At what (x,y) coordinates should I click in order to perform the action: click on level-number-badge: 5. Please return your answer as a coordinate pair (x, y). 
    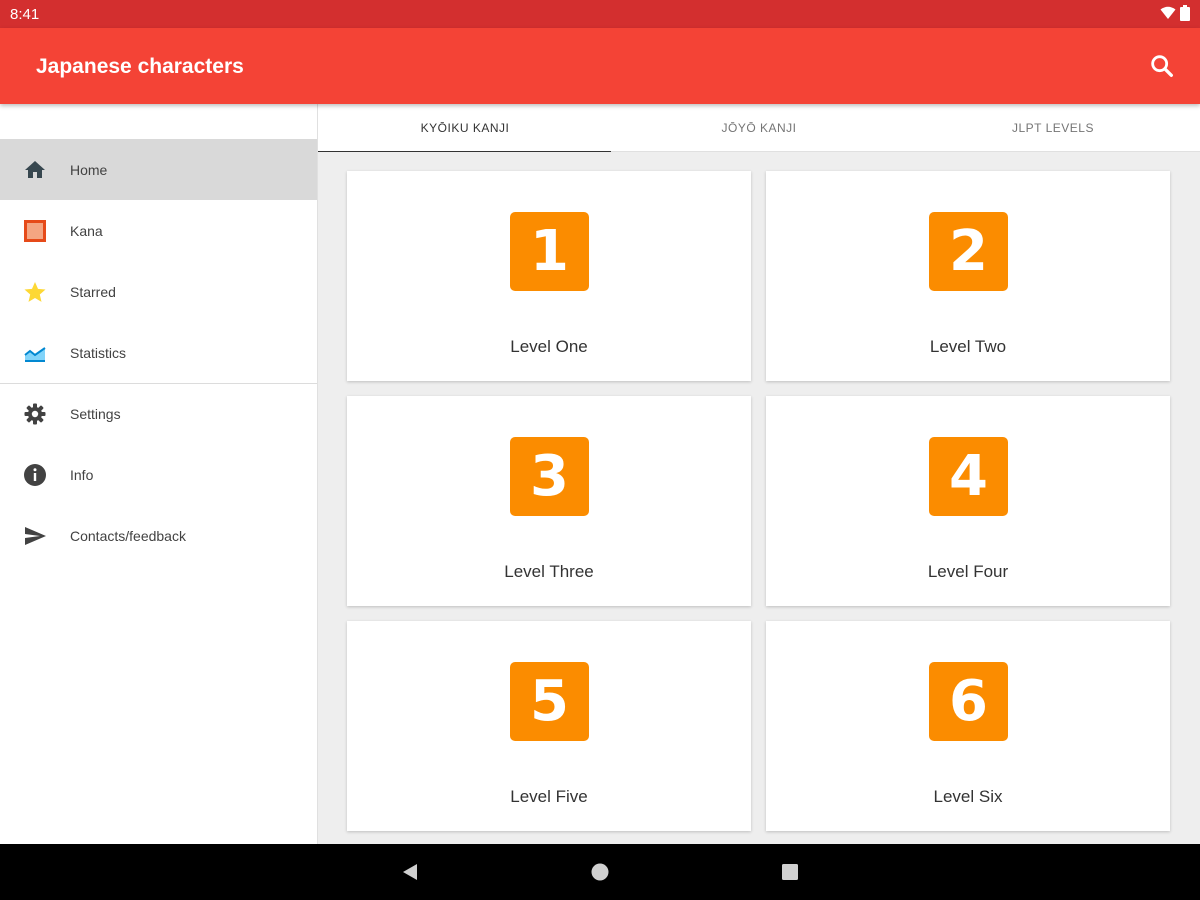
    Looking at the image, I should click on (549, 701).